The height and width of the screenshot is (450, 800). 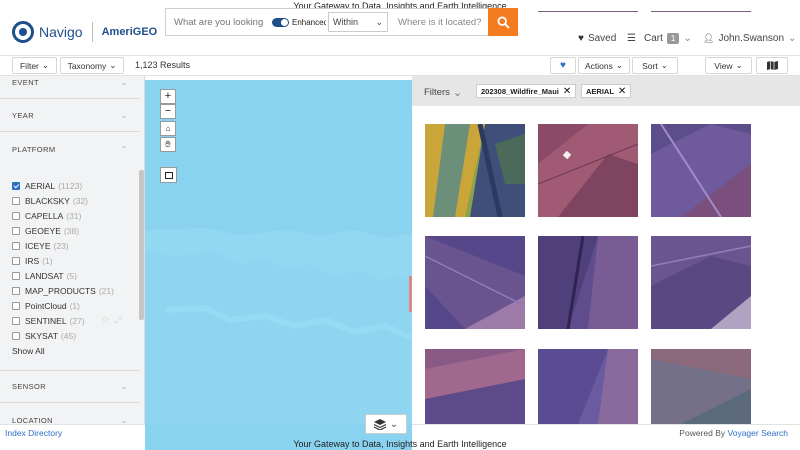 What do you see at coordinates (47, 186) in the screenshot?
I see `platform-facet-item: AERIAL (1123)` at bounding box center [47, 186].